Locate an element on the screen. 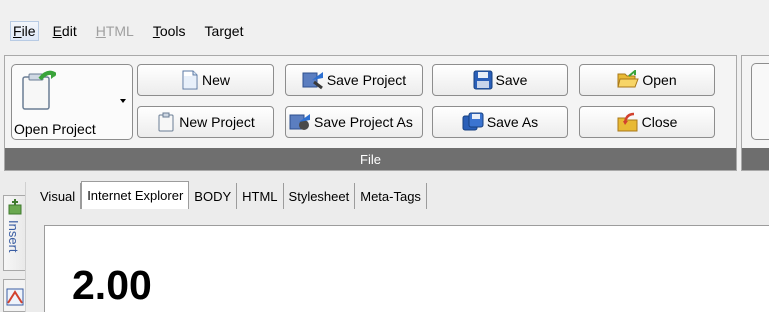  close-button: Close is located at coordinates (647, 122).